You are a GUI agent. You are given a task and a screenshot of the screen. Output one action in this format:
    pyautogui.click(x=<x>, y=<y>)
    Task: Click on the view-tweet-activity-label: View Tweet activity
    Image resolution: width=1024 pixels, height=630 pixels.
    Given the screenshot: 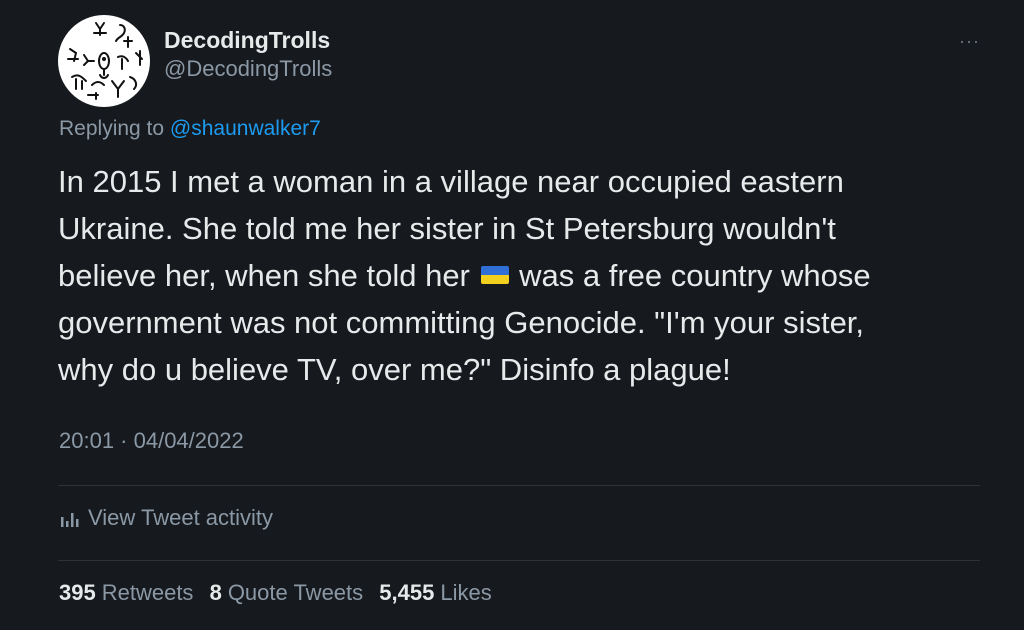 What is the action you would take?
    pyautogui.click(x=181, y=517)
    